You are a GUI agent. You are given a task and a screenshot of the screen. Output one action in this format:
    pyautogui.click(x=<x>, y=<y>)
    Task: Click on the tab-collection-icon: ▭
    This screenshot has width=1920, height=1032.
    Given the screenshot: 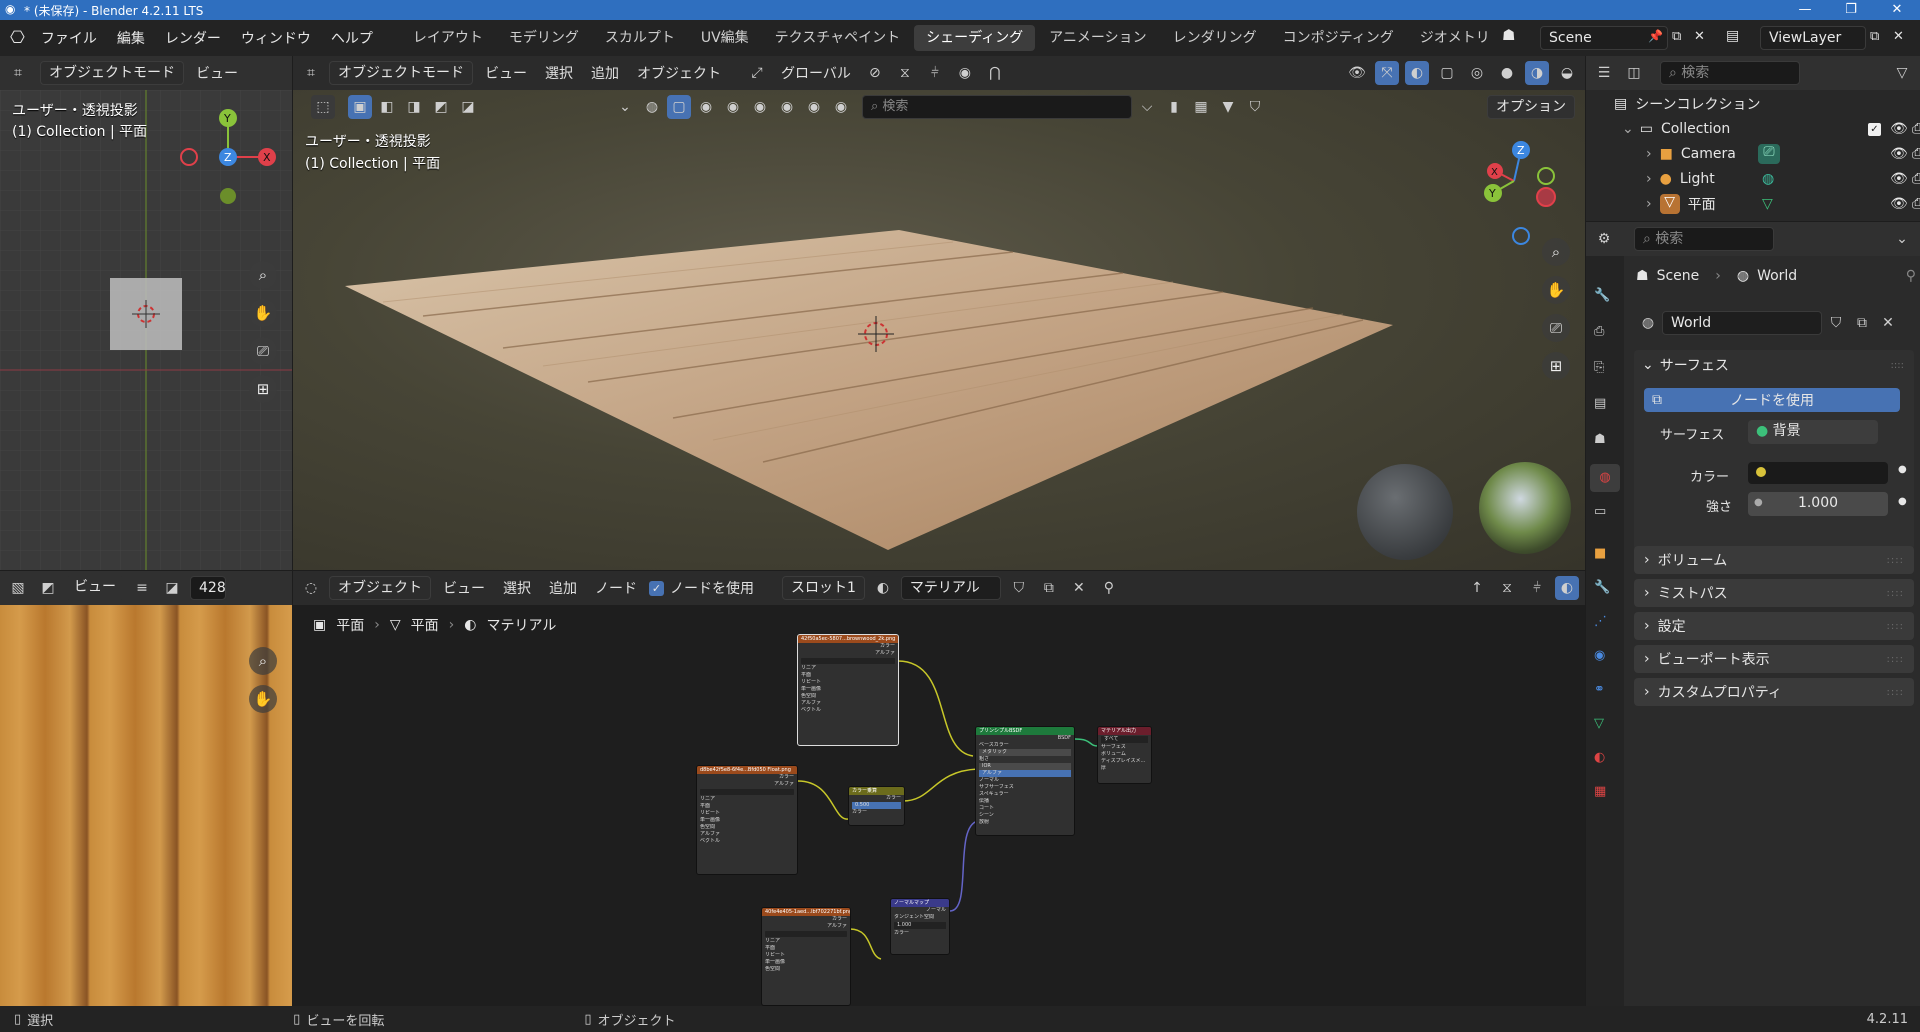 What is the action you would take?
    pyautogui.click(x=1600, y=511)
    